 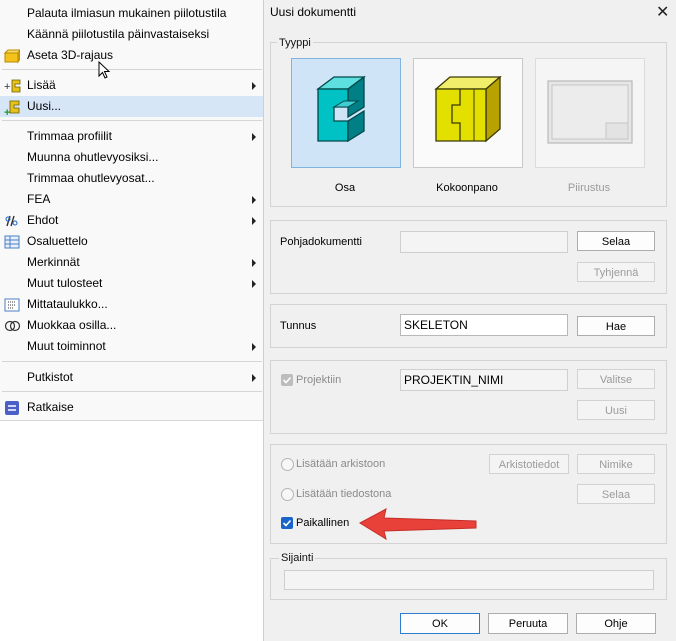 I want to click on type-tile-drawing, so click(x=590, y=113).